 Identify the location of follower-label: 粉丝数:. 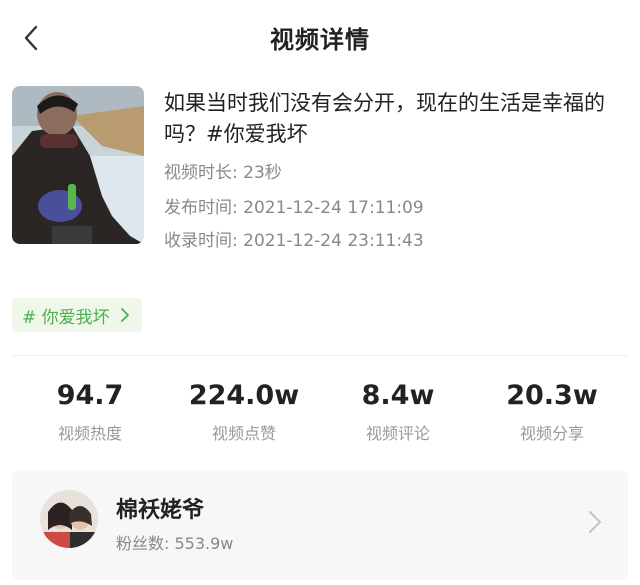
(145, 543).